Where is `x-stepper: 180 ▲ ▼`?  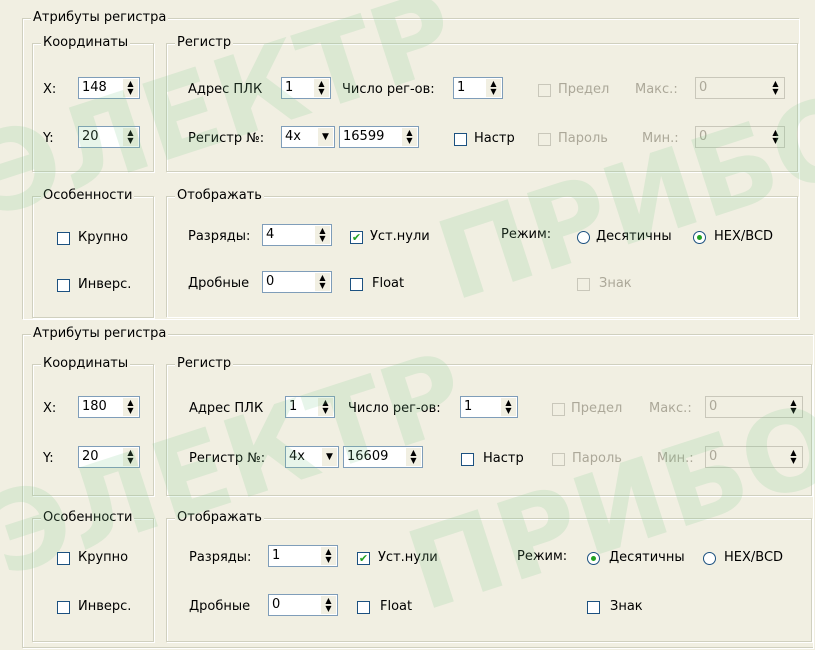 x-stepper: 180 ▲ ▼ is located at coordinates (109, 407).